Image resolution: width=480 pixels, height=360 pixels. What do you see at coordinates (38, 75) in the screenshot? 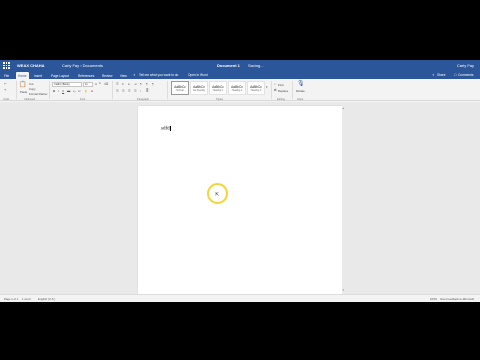
I see `tab-insert: Insert` at bounding box center [38, 75].